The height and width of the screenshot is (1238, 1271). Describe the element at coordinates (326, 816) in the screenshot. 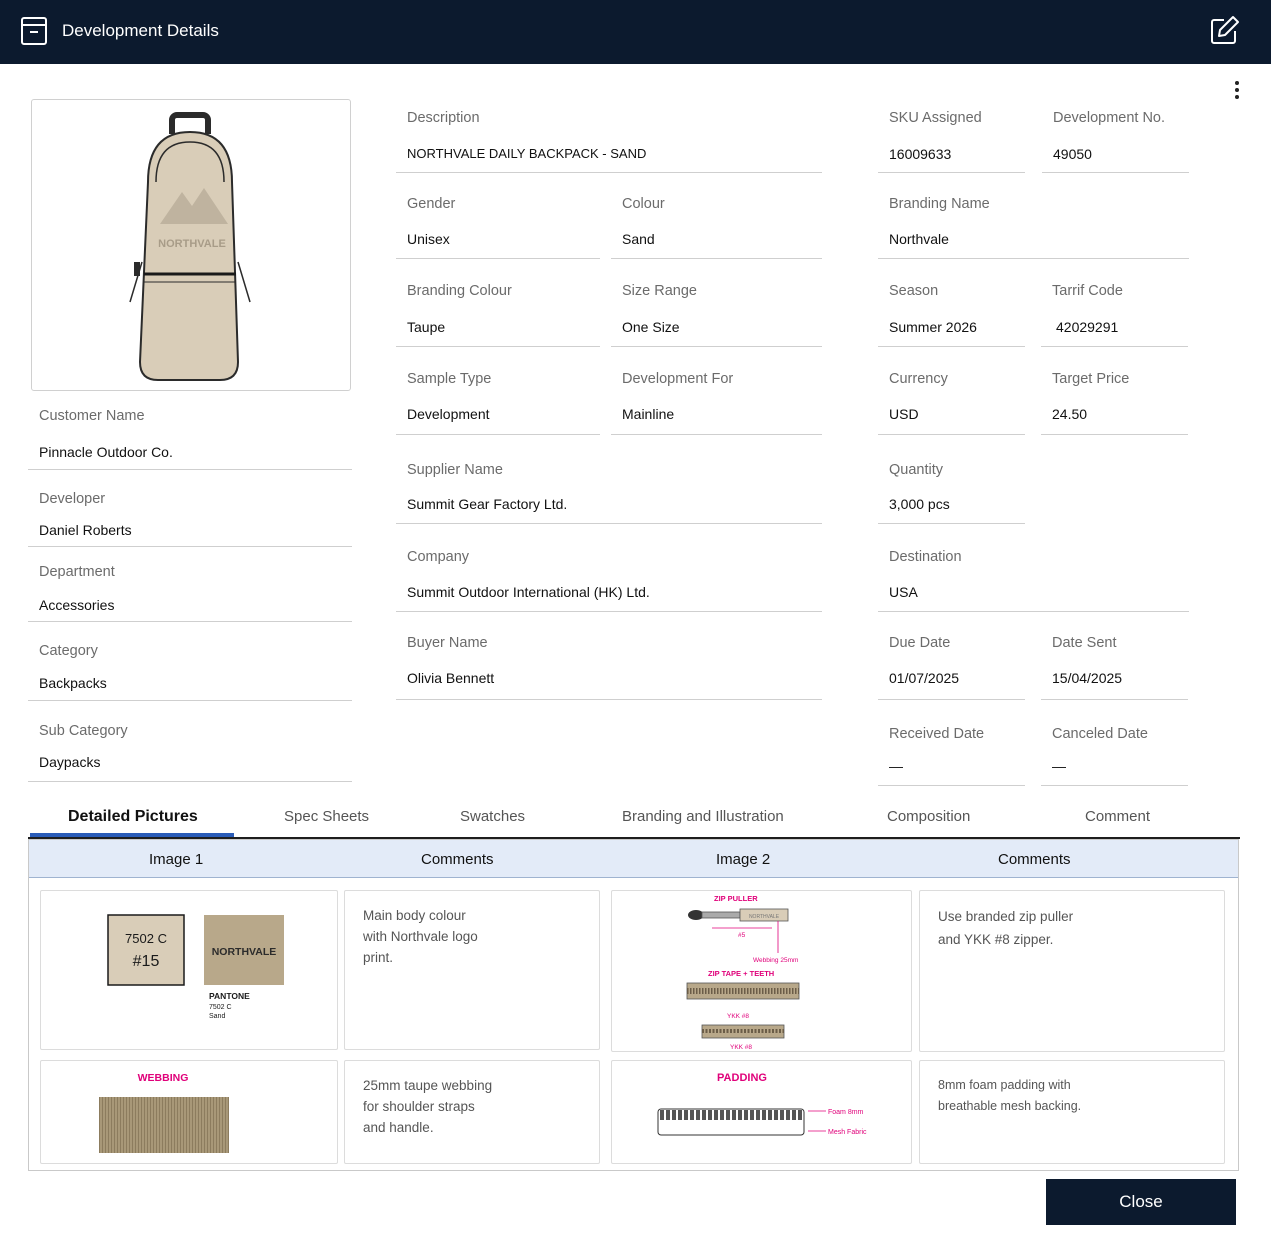

I see `tab-spec-sheets: Spec Sheets` at that location.